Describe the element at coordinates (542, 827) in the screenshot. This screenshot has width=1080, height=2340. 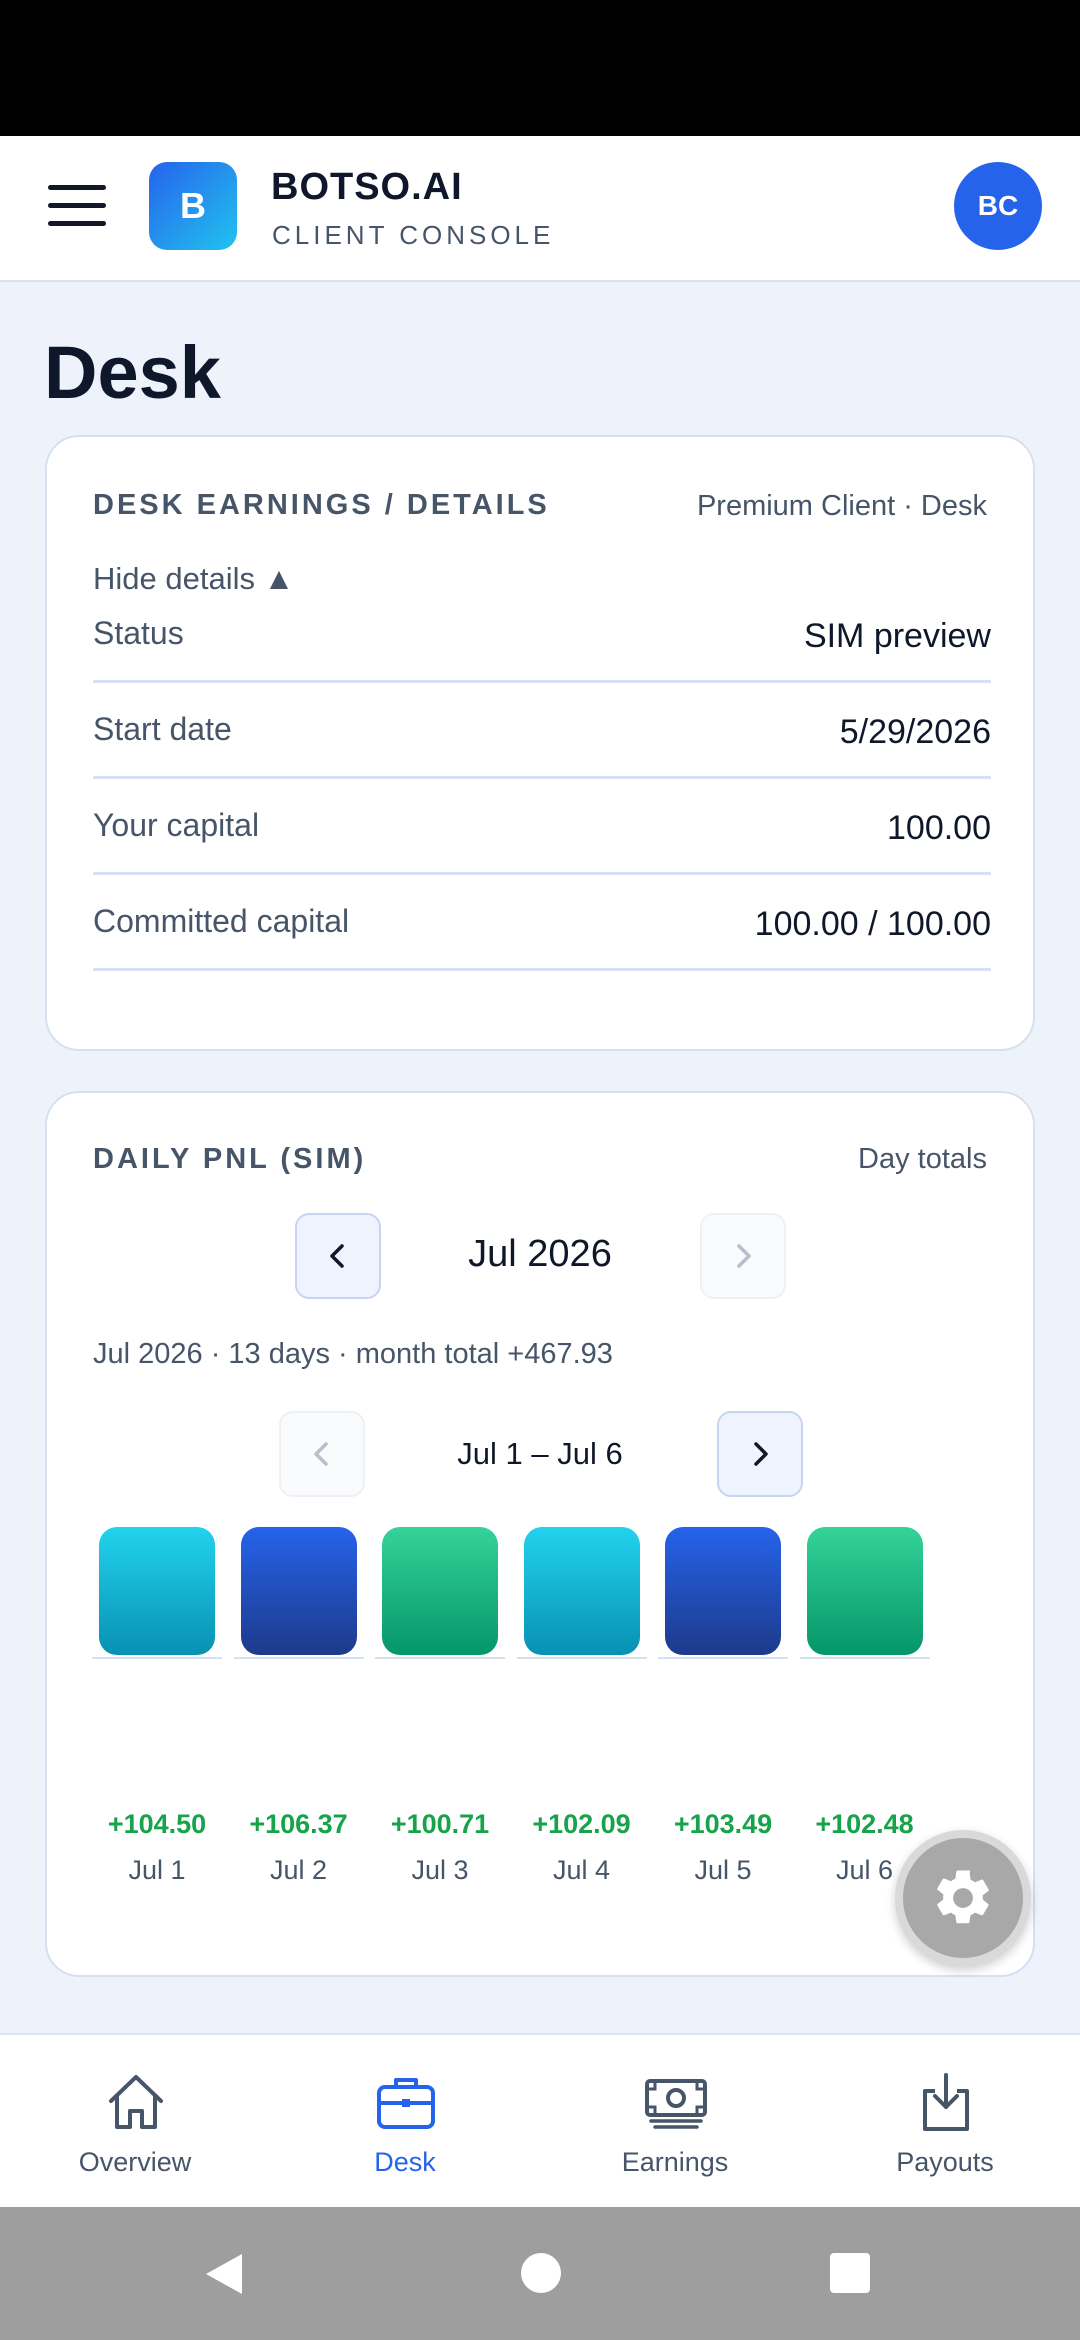
I see `detail-row-capital: Your capital 100.00` at that location.